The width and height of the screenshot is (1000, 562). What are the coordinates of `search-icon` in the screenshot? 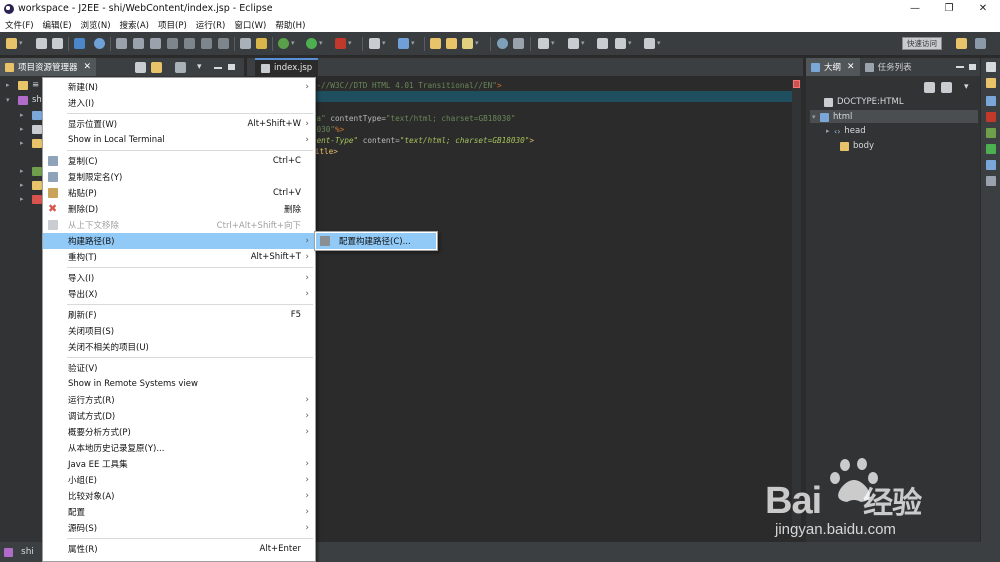 It's located at (467, 43).